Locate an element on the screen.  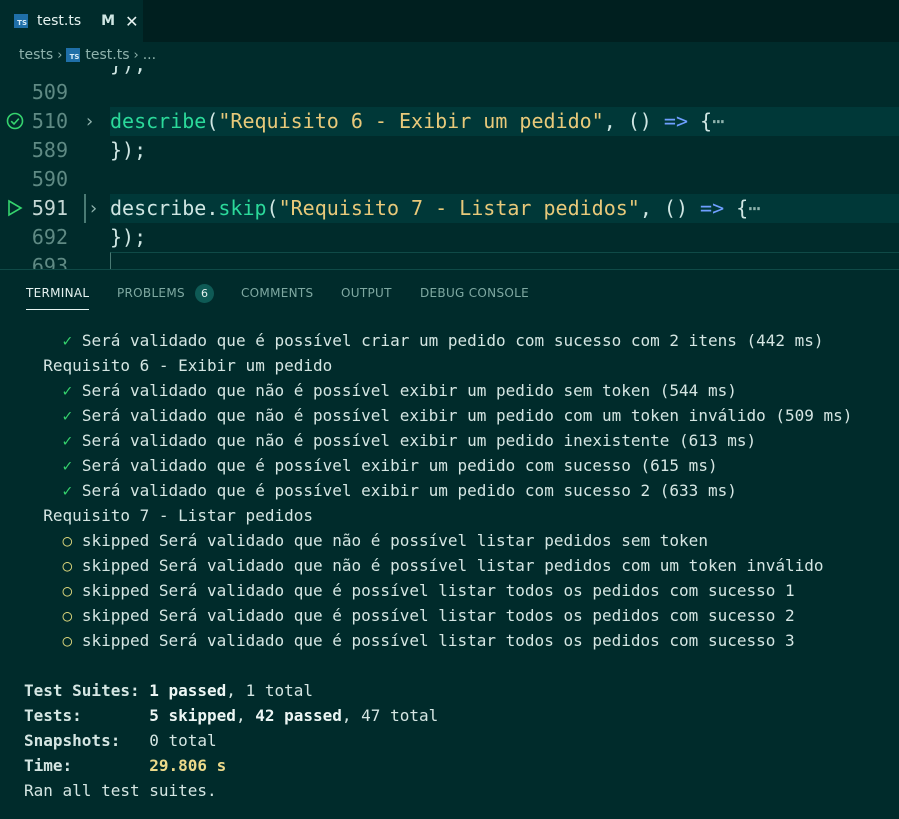
tab-output: OUTPUT is located at coordinates (366, 293).